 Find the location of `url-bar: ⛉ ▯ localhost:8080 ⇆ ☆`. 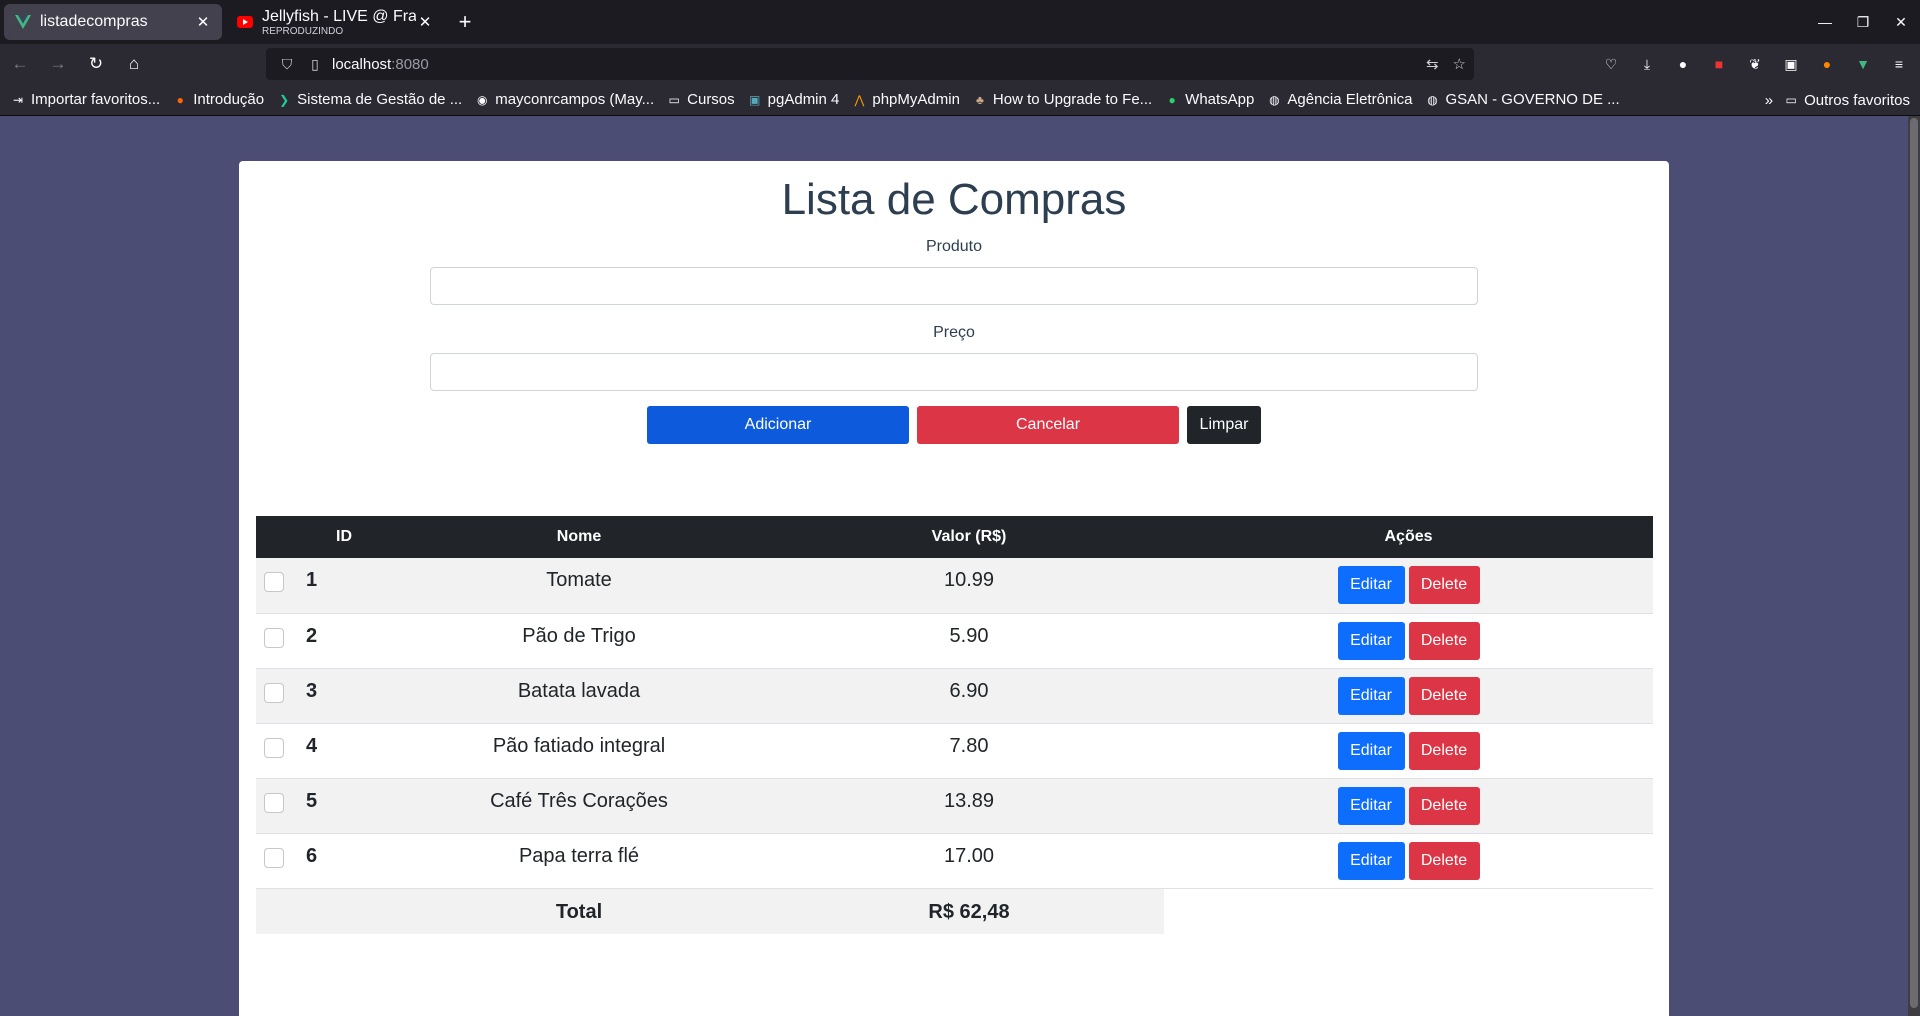

url-bar: ⛉ ▯ localhost:8080 ⇆ ☆ is located at coordinates (870, 64).